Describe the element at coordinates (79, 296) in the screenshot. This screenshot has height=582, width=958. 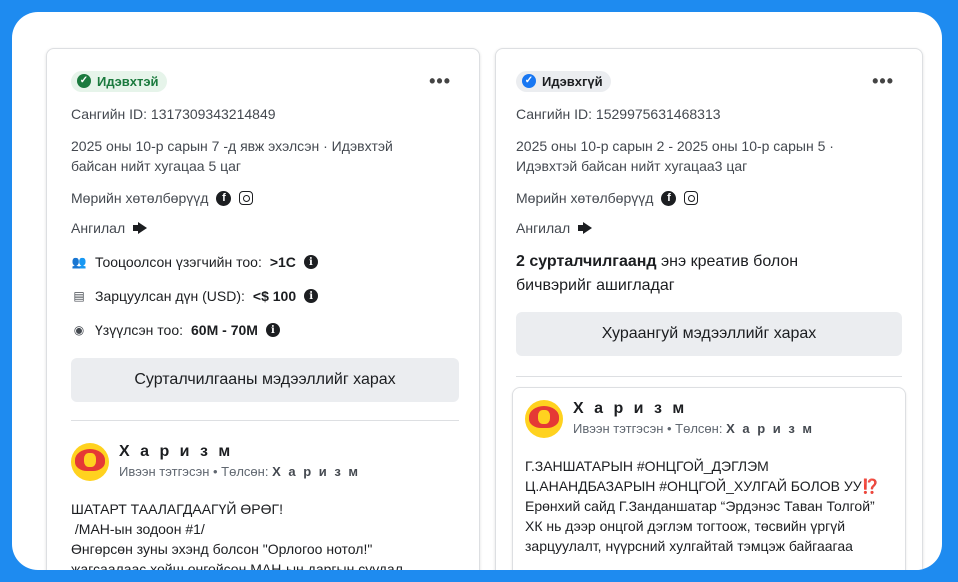
I see `money-icon: ▤` at that location.